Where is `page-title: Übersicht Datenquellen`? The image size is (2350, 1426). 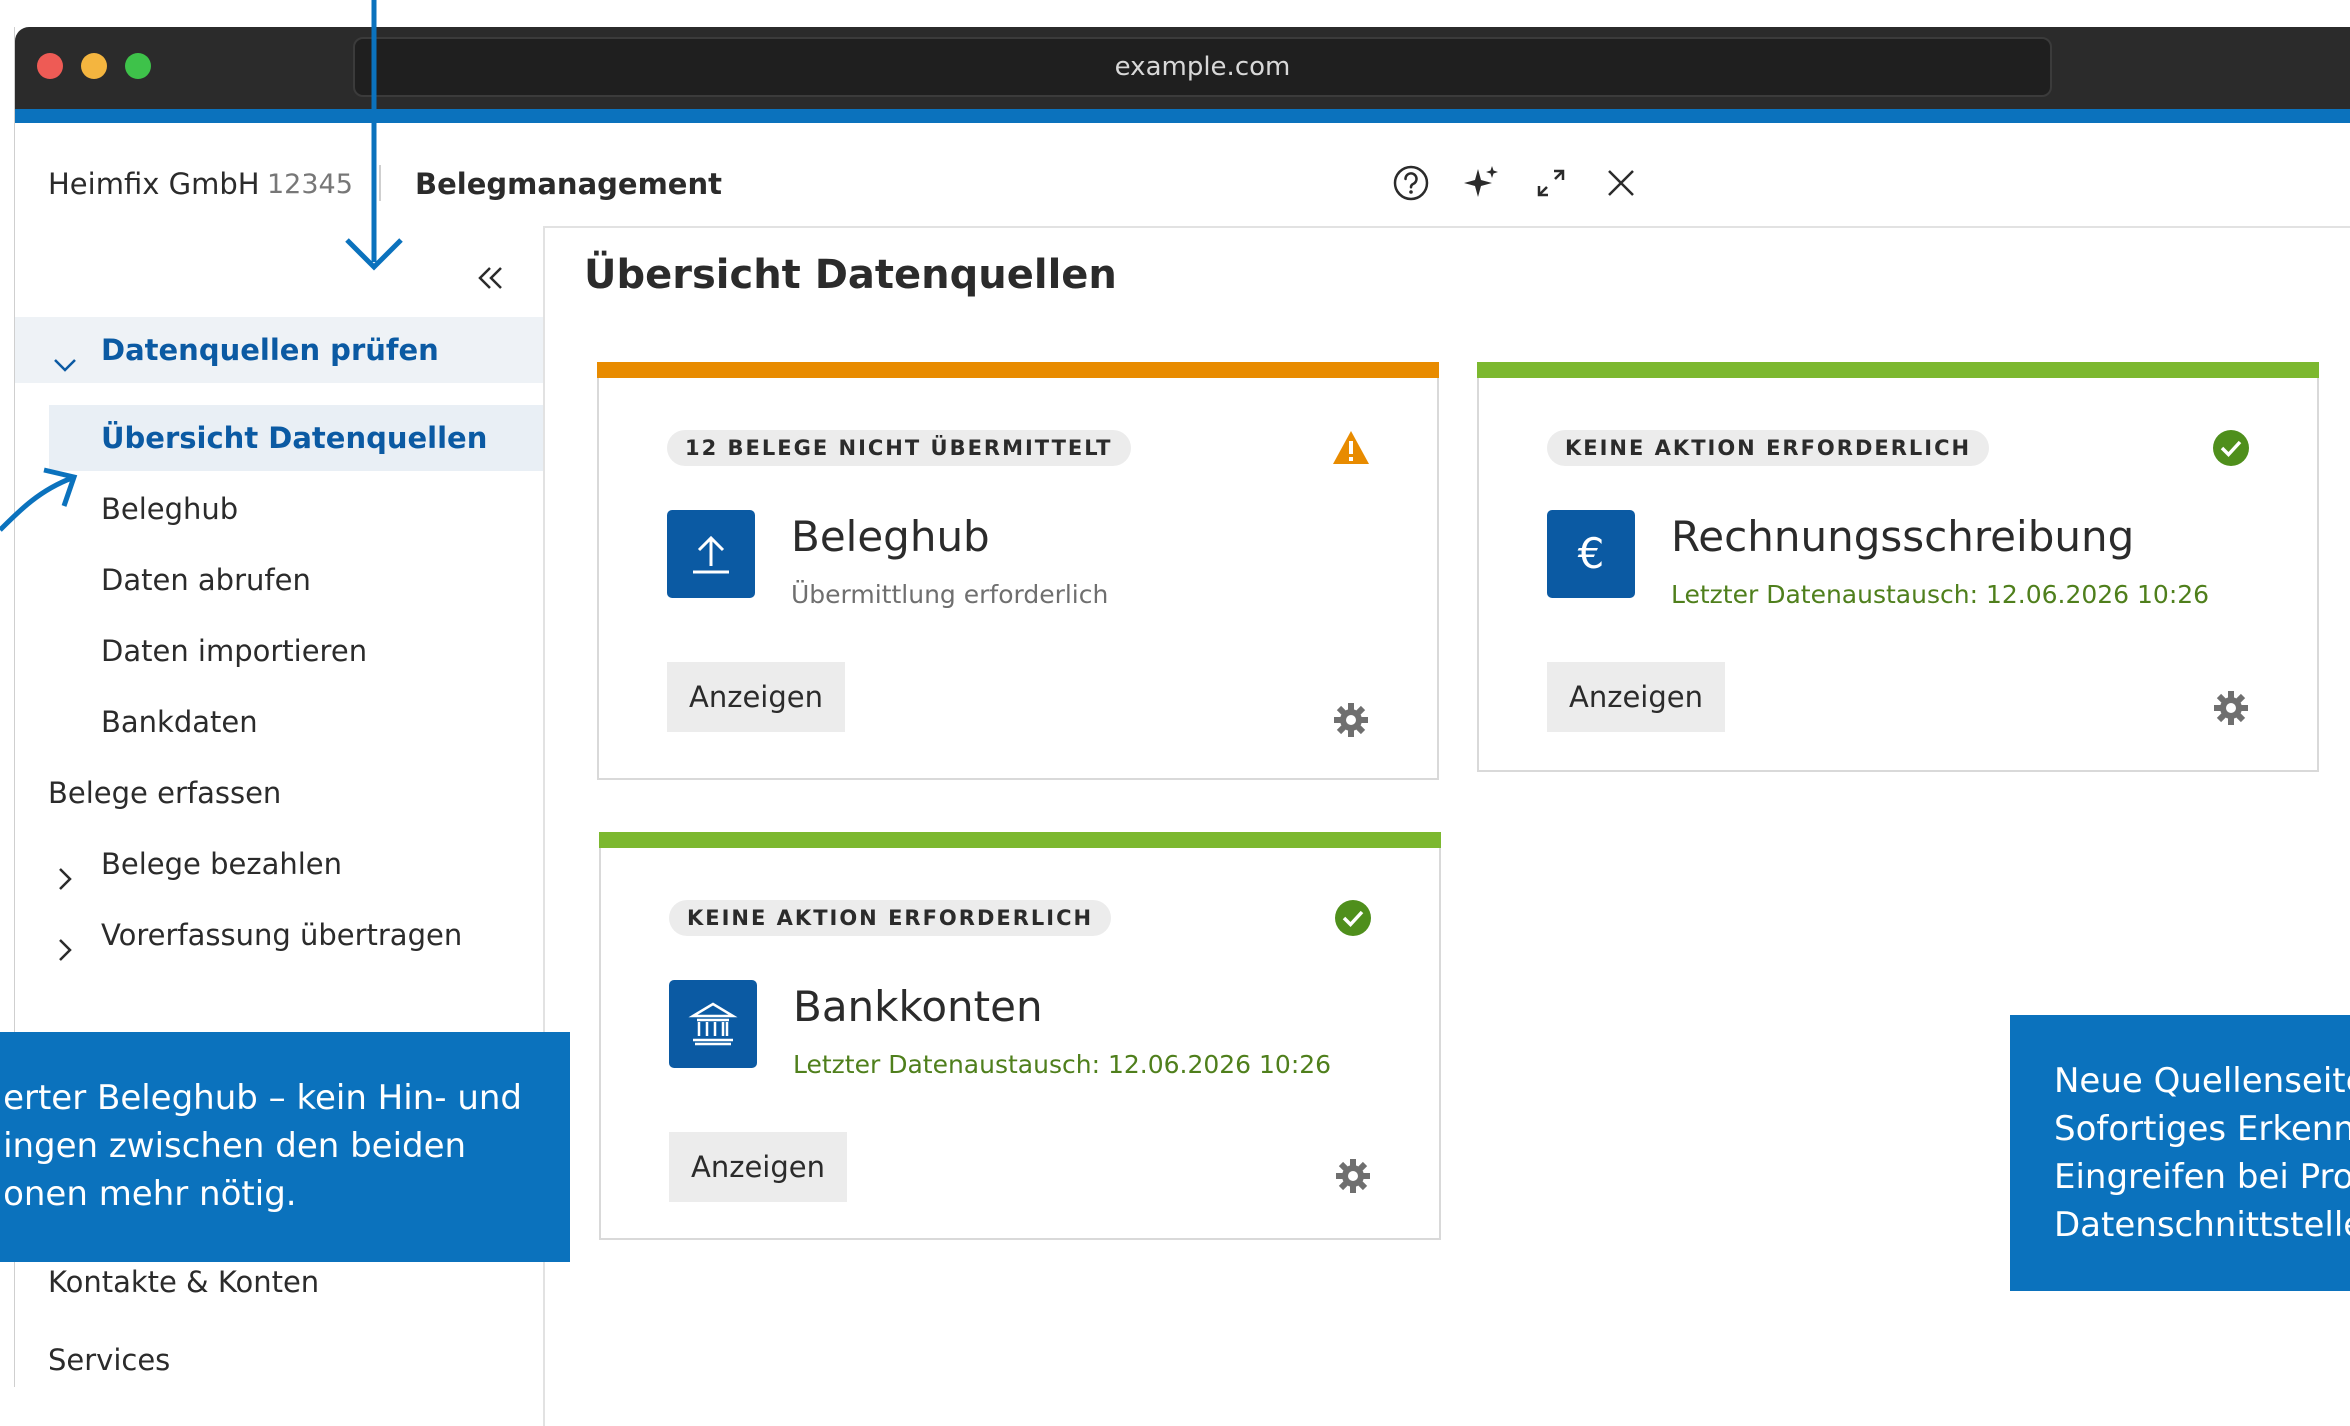
page-title: Übersicht Datenquellen is located at coordinates (850, 275).